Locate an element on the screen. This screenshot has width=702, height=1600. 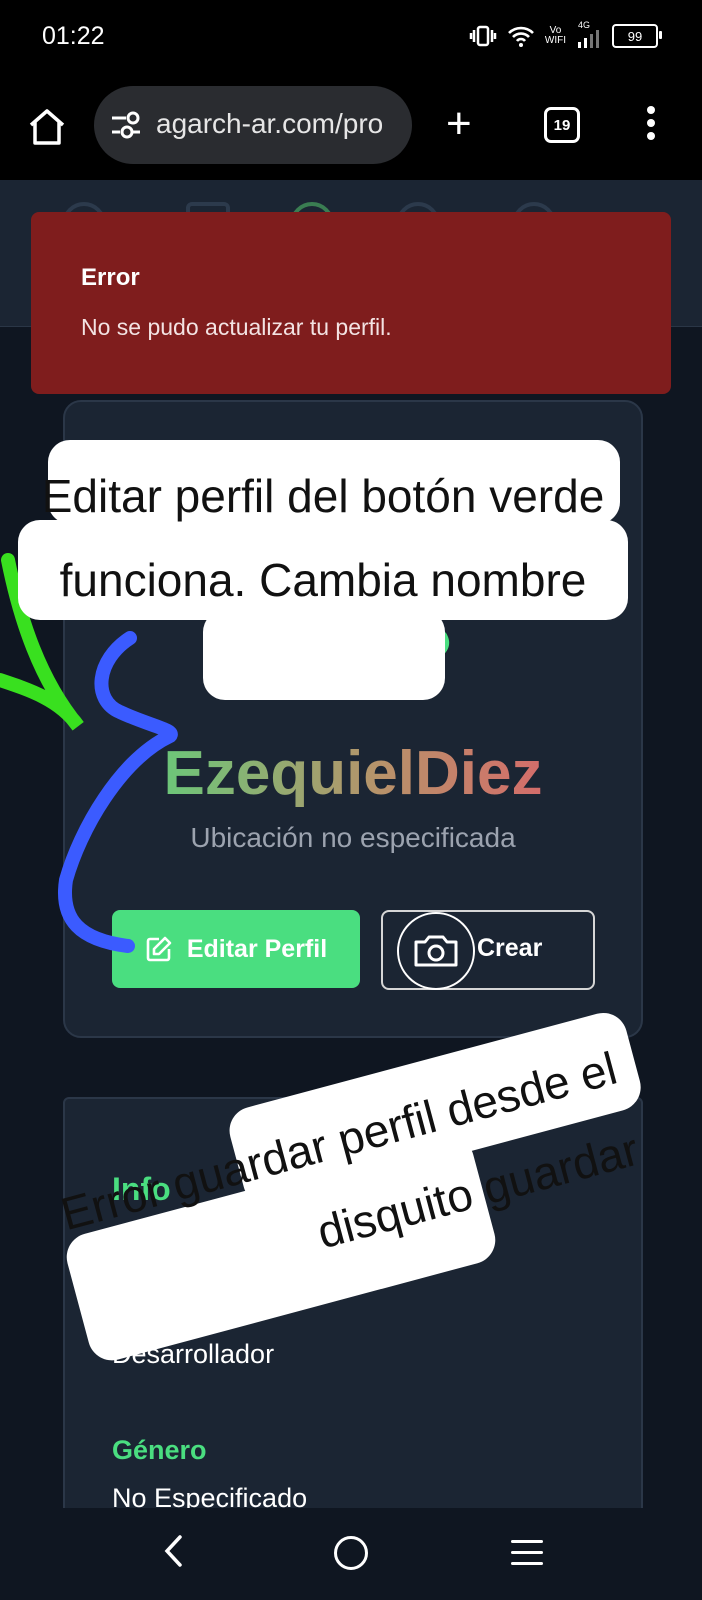
edit-profile-button: Editar Perfil is located at coordinates (236, 949).